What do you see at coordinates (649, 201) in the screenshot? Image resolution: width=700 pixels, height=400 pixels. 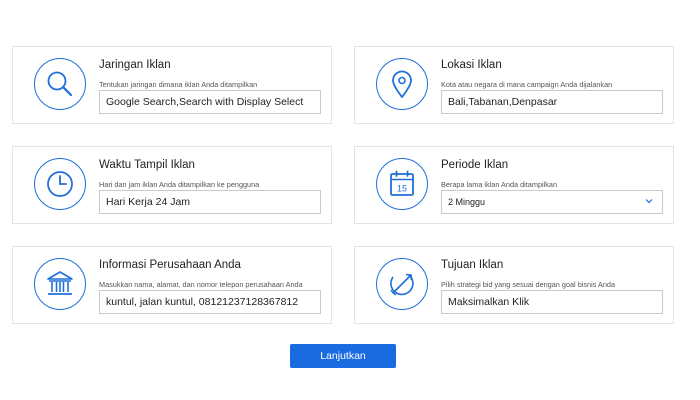 I see `chevron-down-icon` at bounding box center [649, 201].